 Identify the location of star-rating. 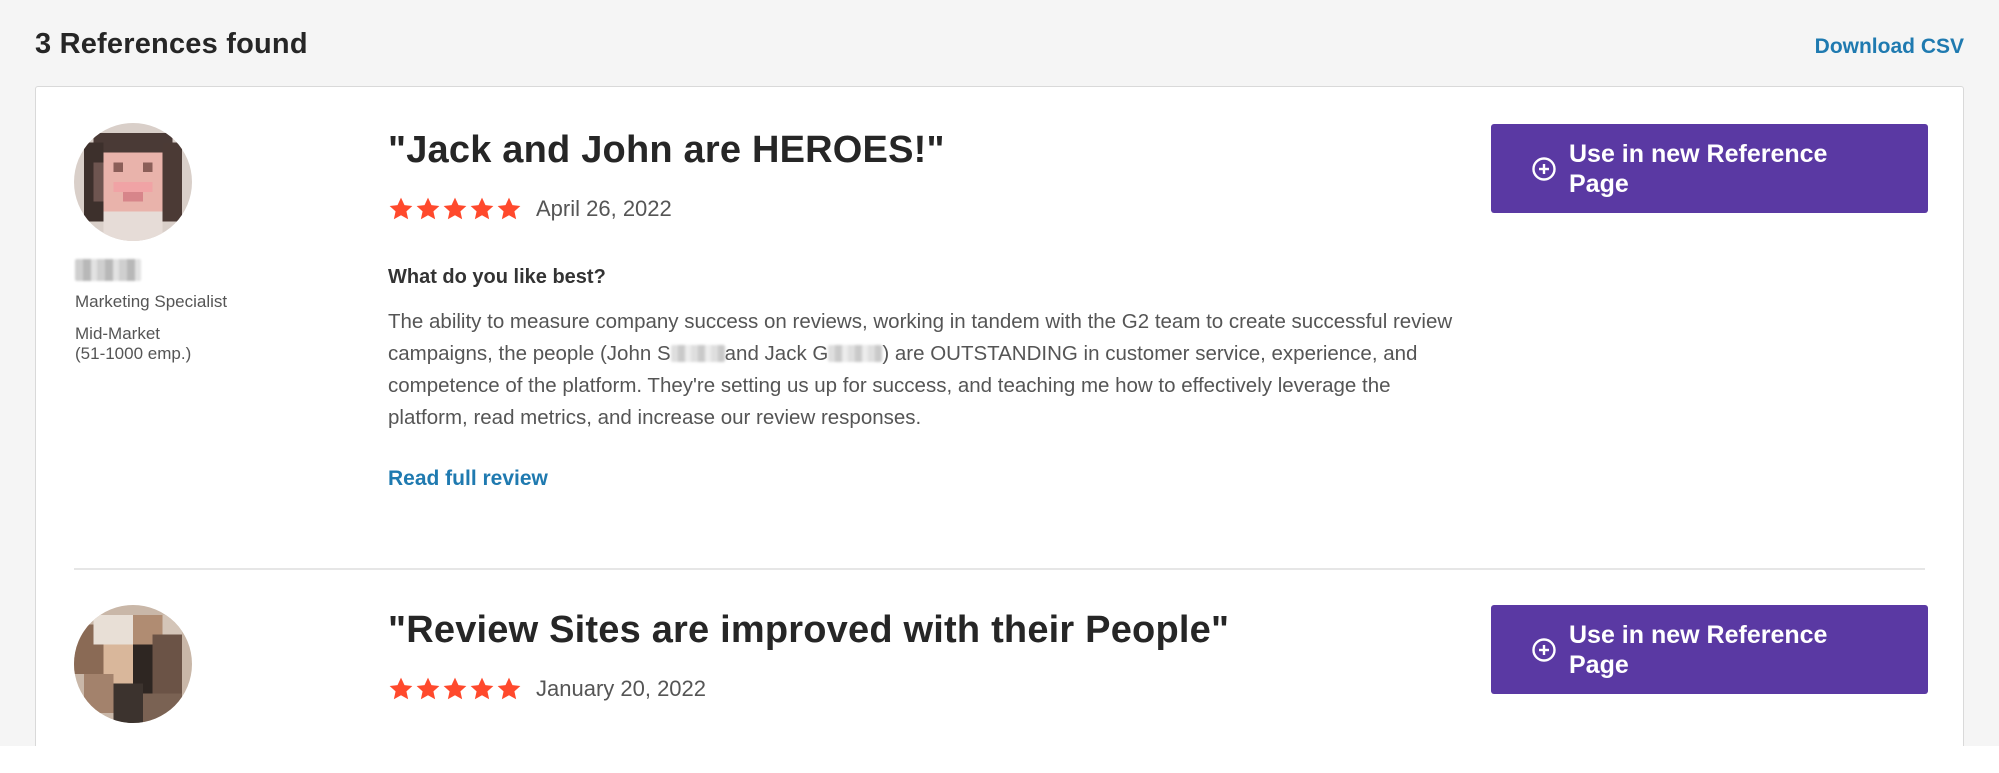
(455, 689).